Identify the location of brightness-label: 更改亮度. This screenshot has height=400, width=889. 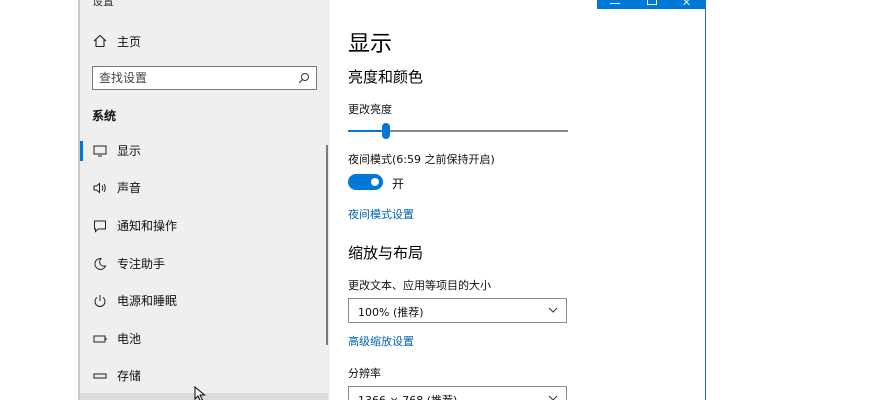
(370, 109).